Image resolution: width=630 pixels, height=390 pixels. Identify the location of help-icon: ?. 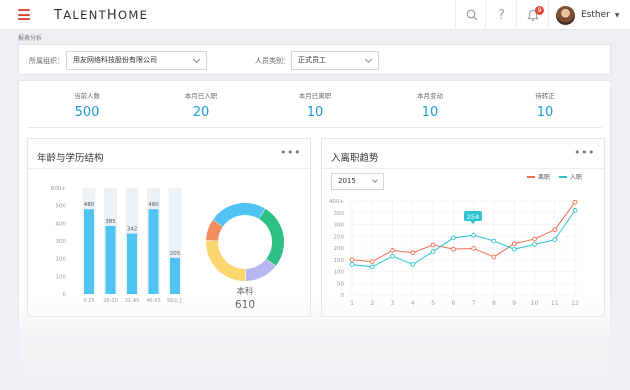
(501, 15).